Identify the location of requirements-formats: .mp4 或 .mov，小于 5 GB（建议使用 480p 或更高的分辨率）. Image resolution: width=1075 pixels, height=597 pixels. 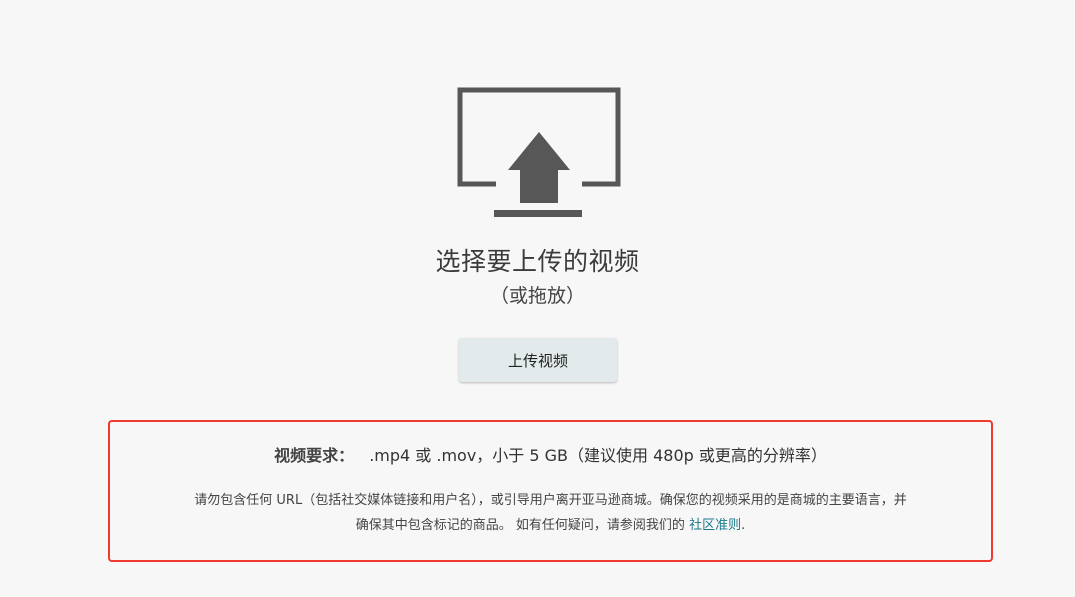
(598, 455).